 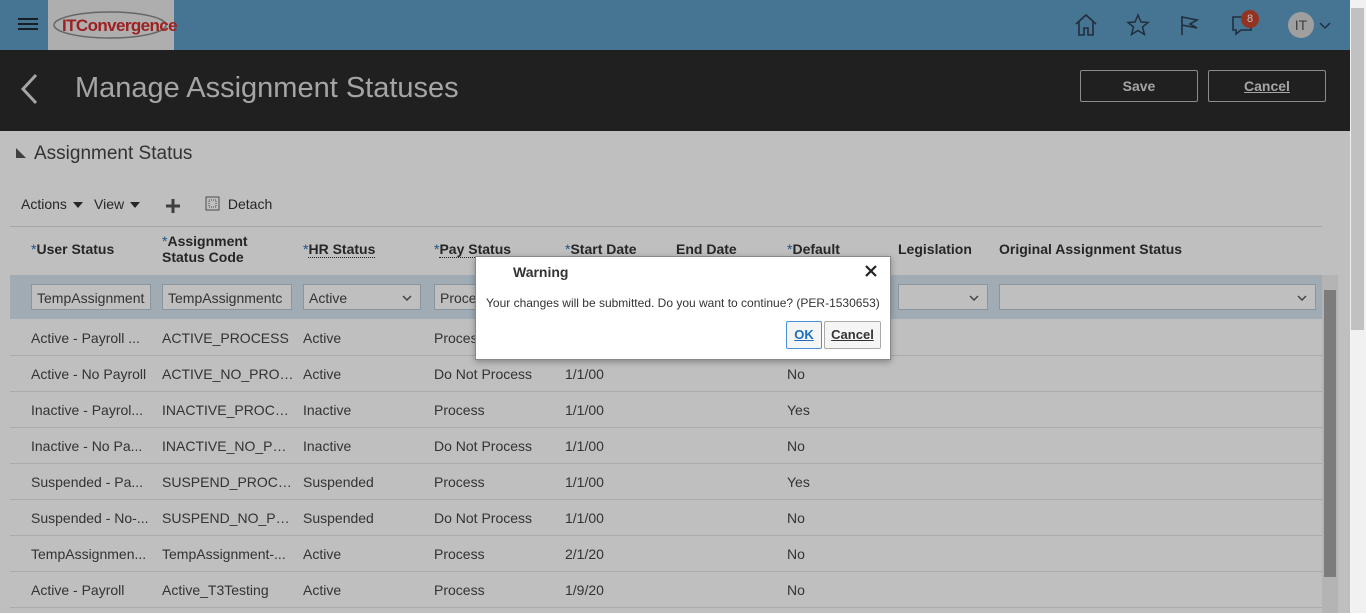 What do you see at coordinates (541, 272) in the screenshot?
I see `dialog-title: Warning` at bounding box center [541, 272].